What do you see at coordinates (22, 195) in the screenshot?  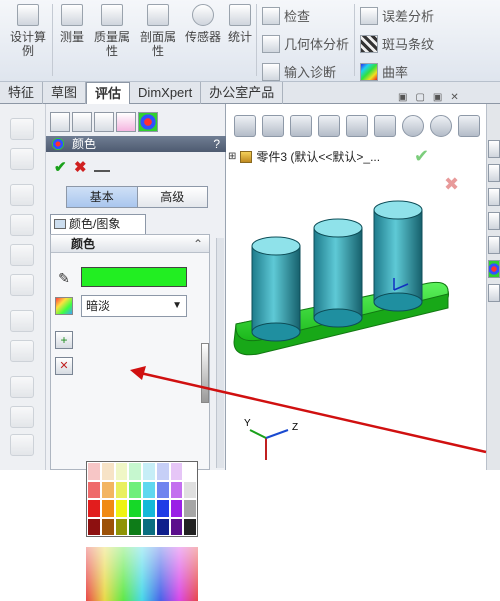 I see `fillet-icon` at bounding box center [22, 195].